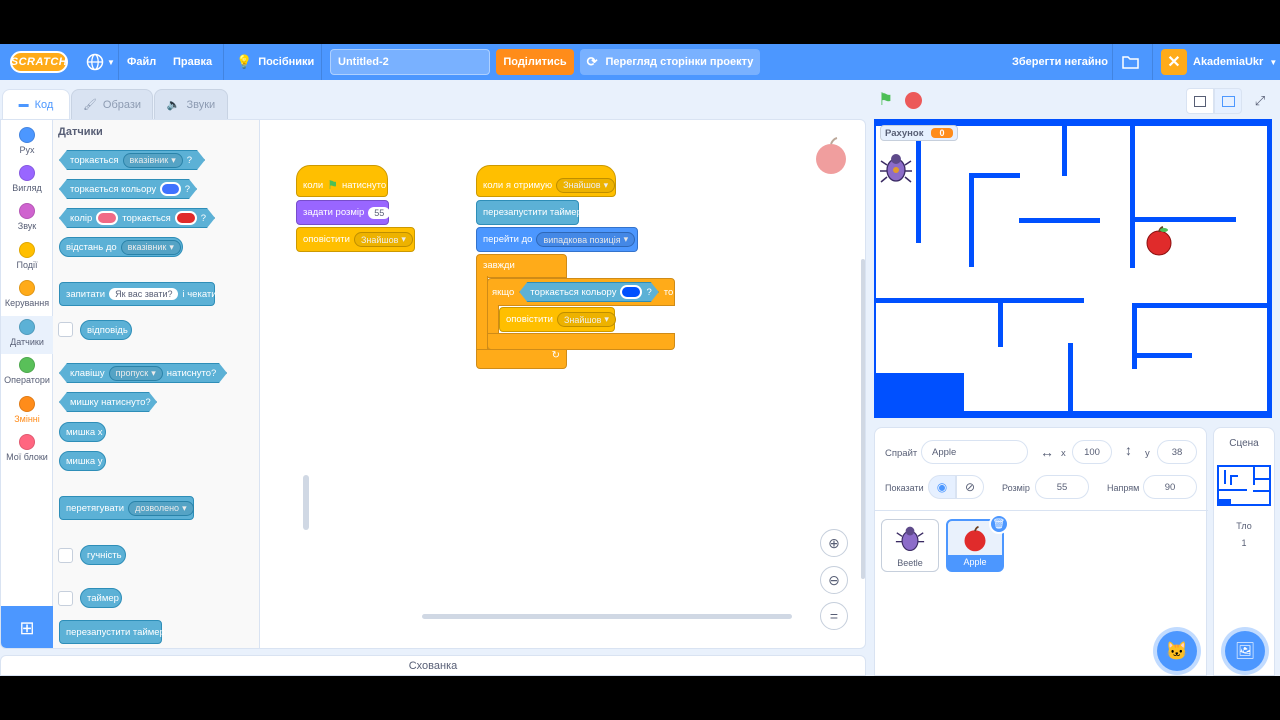  What do you see at coordinates (27, 335) in the screenshot?
I see `category-sensing: Датчики` at bounding box center [27, 335].